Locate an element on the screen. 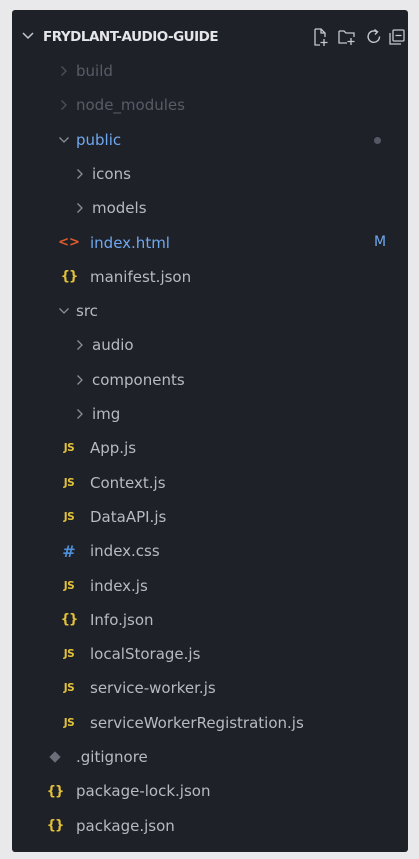  file-app-js: JS App.js is located at coordinates (210, 448).